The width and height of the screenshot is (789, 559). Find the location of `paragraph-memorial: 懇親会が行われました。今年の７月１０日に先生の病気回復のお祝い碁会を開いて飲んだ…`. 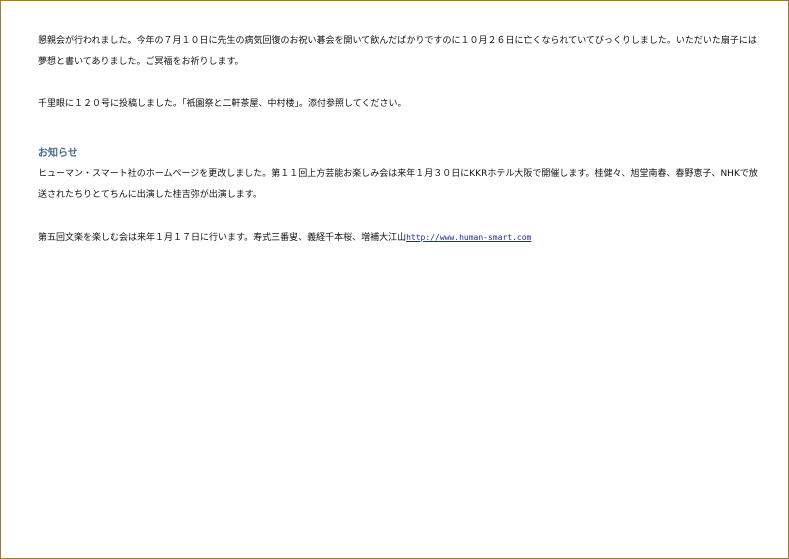

paragraph-memorial: 懇親会が行われました。今年の７月１０日に先生の病気回復のお祝い碁会を開いて飲んだ… is located at coordinates (397, 51).